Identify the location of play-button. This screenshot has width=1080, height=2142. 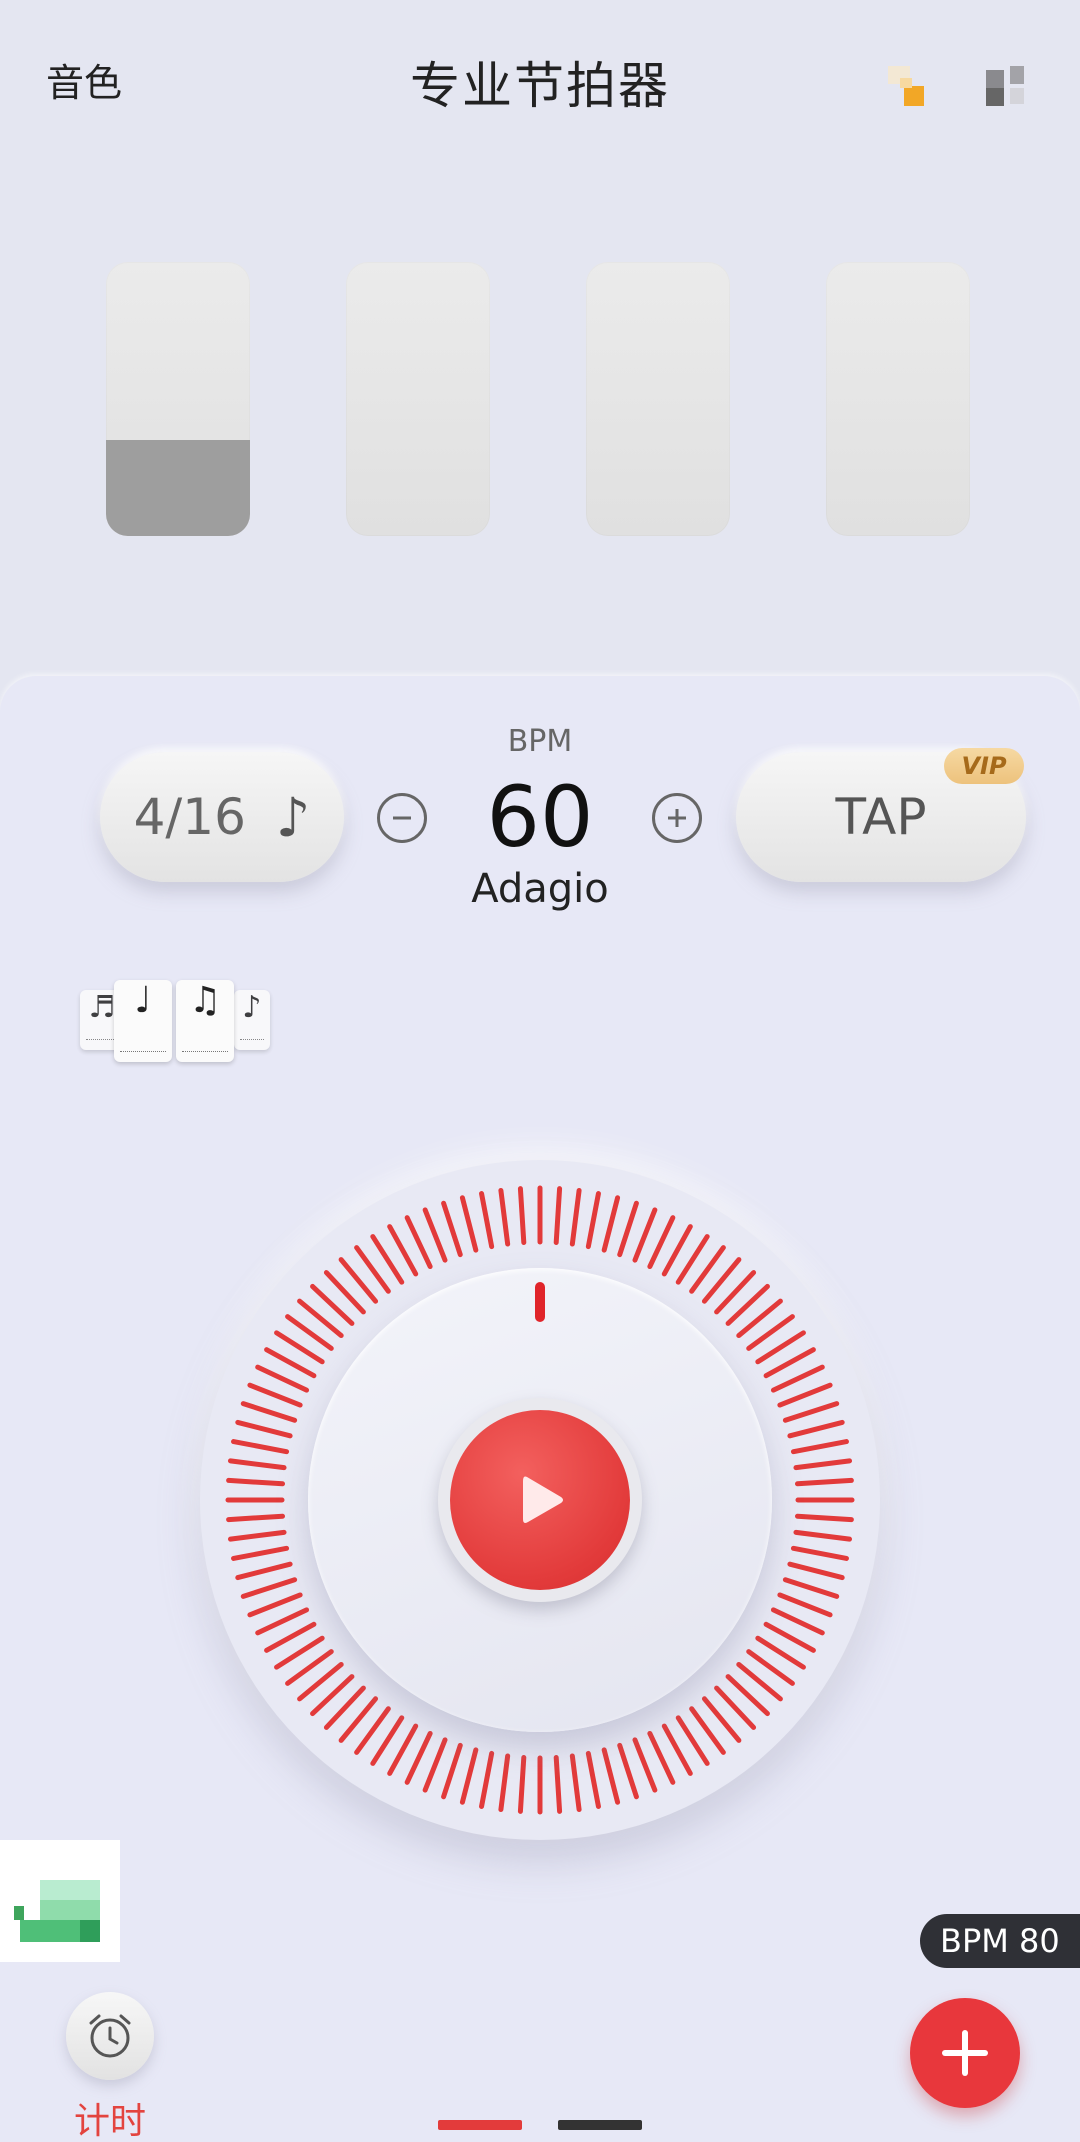
(540, 1500).